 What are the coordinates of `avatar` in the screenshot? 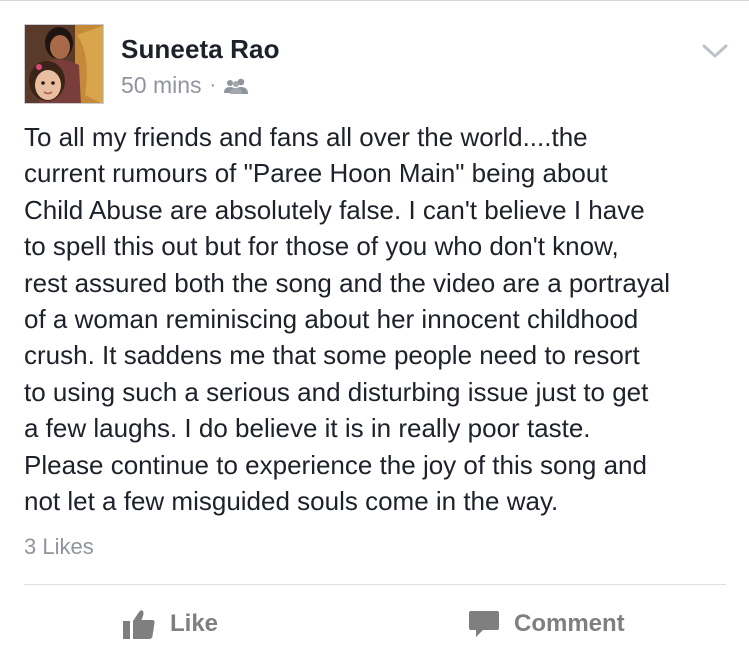 It's located at (64, 64).